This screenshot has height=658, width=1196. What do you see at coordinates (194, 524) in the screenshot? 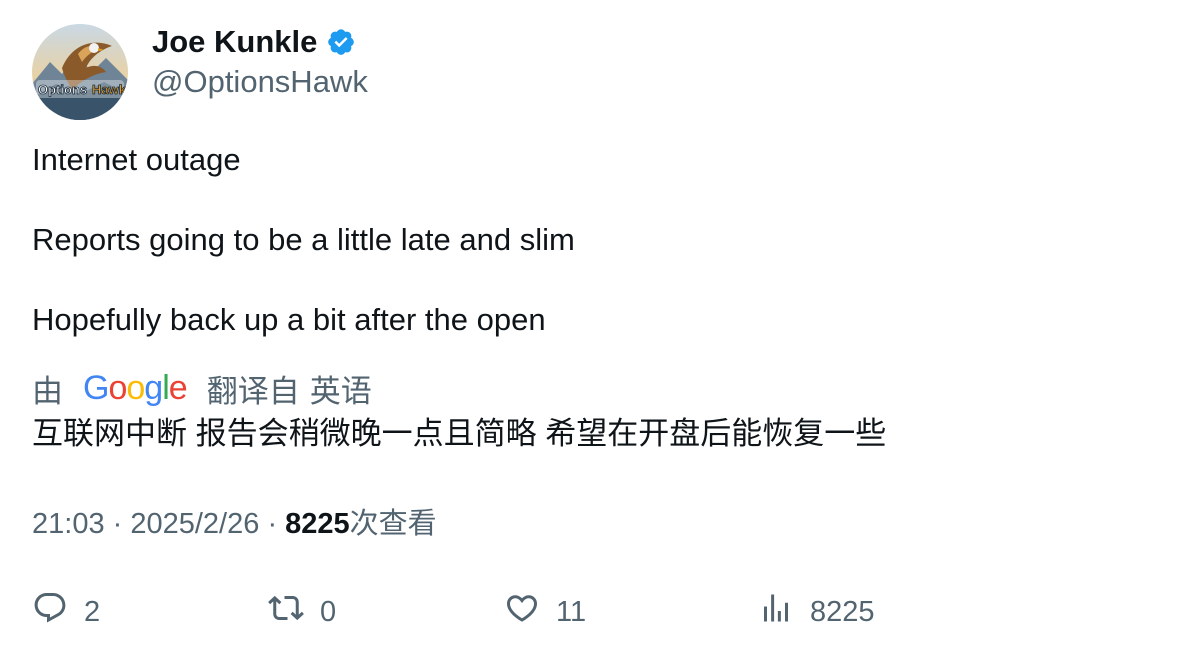
I see `tweet-date: 2025/2/26` at bounding box center [194, 524].